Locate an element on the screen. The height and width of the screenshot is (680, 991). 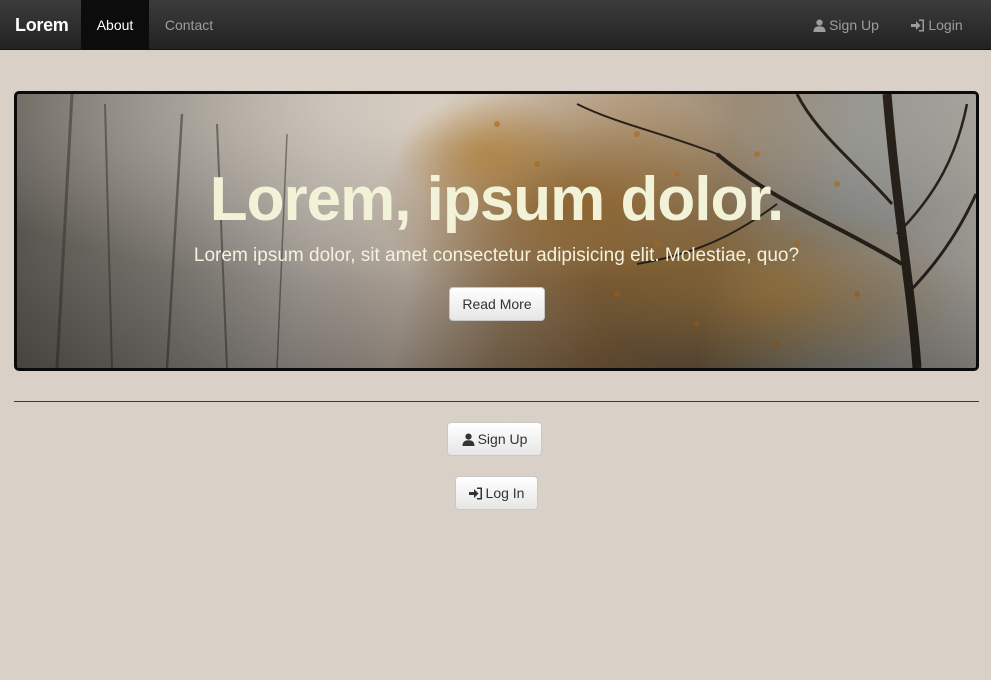
nav-contact: Contact is located at coordinates (189, 25).